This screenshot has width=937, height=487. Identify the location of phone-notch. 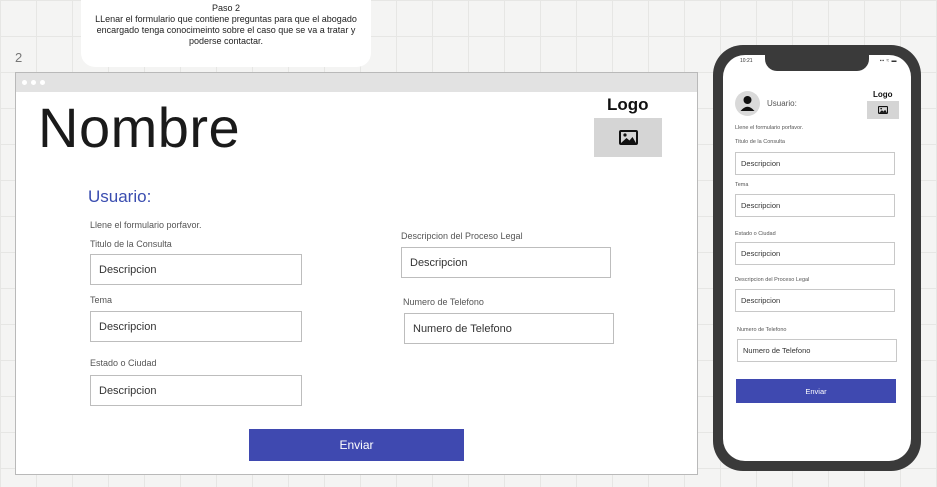
(817, 63).